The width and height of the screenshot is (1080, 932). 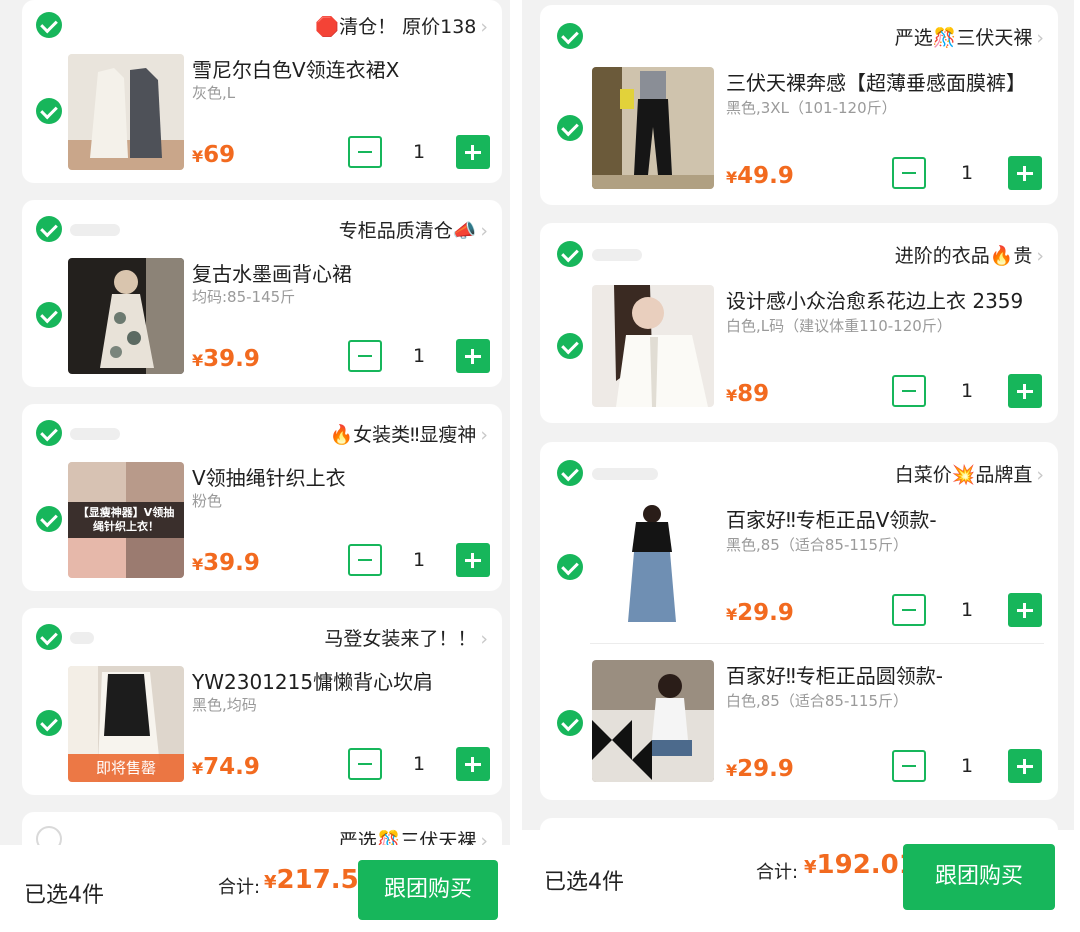 What do you see at coordinates (126, 520) in the screenshot?
I see `product-image: 【显瘦神器】V领抽绳针织上衣！` at bounding box center [126, 520].